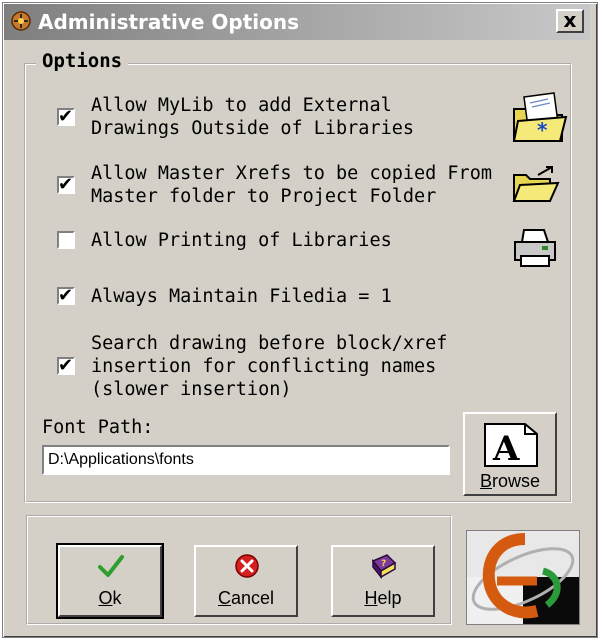 The height and width of the screenshot is (641, 602). What do you see at coordinates (246, 598) in the screenshot?
I see `cancel-label: Cancel` at bounding box center [246, 598].